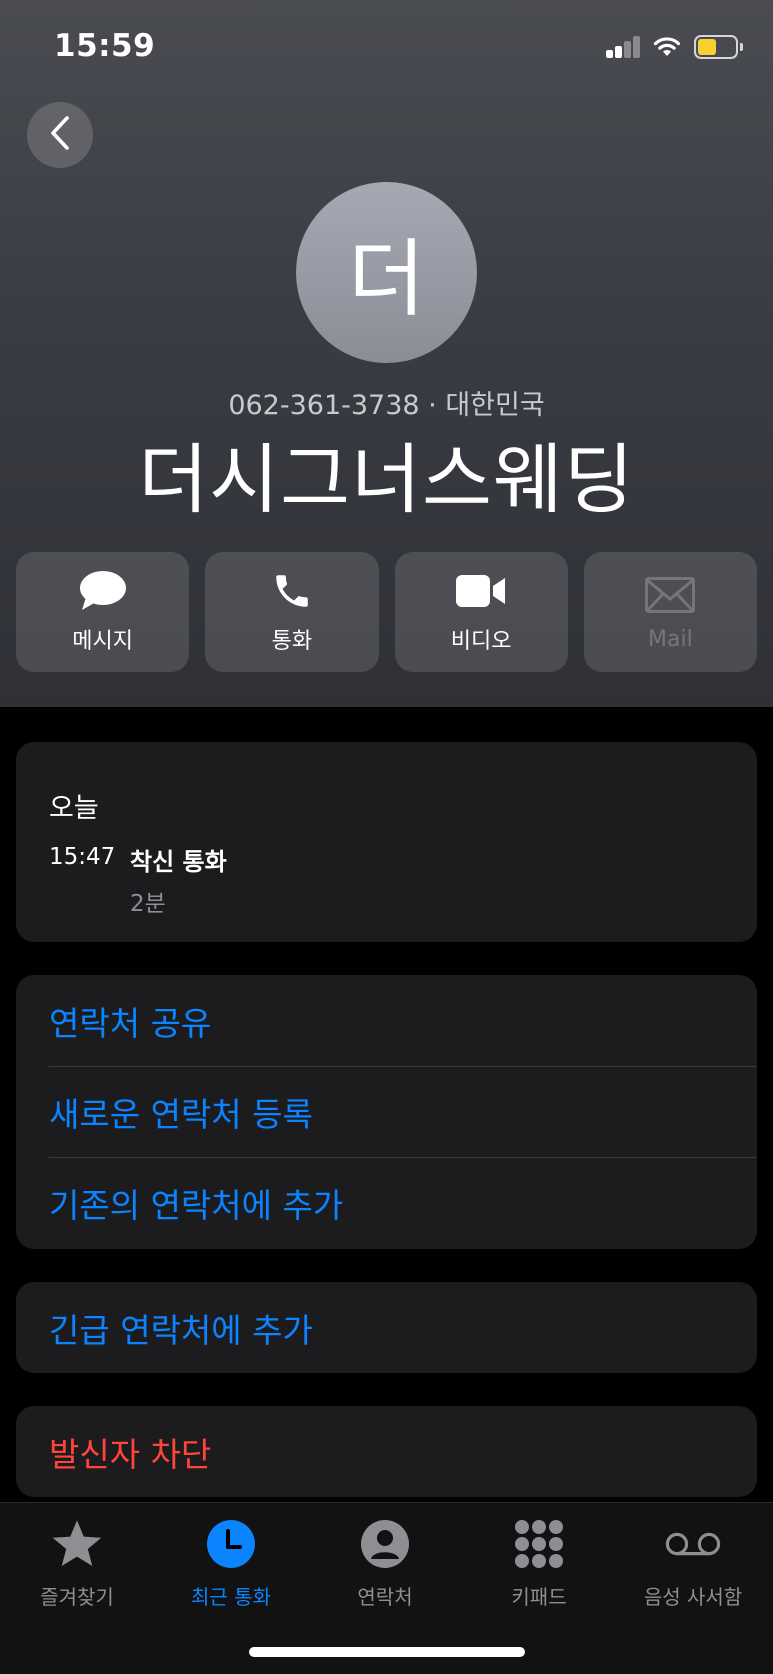 The height and width of the screenshot is (1674, 773). What do you see at coordinates (292, 641) in the screenshot?
I see `call-label: 통화` at bounding box center [292, 641].